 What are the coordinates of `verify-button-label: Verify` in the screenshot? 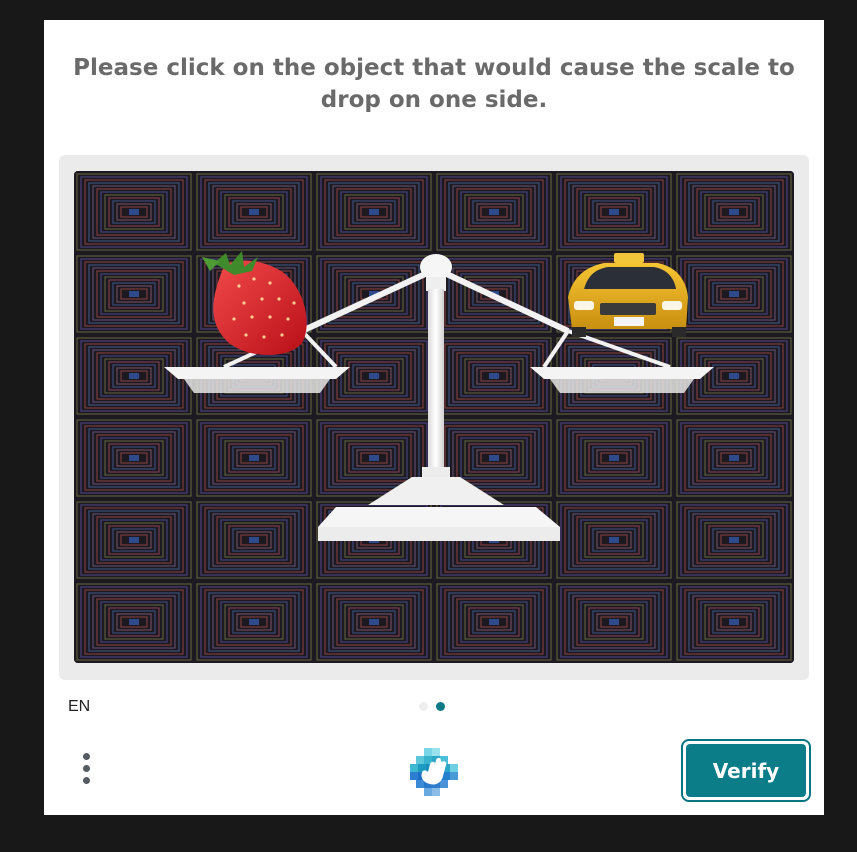 It's located at (746, 770).